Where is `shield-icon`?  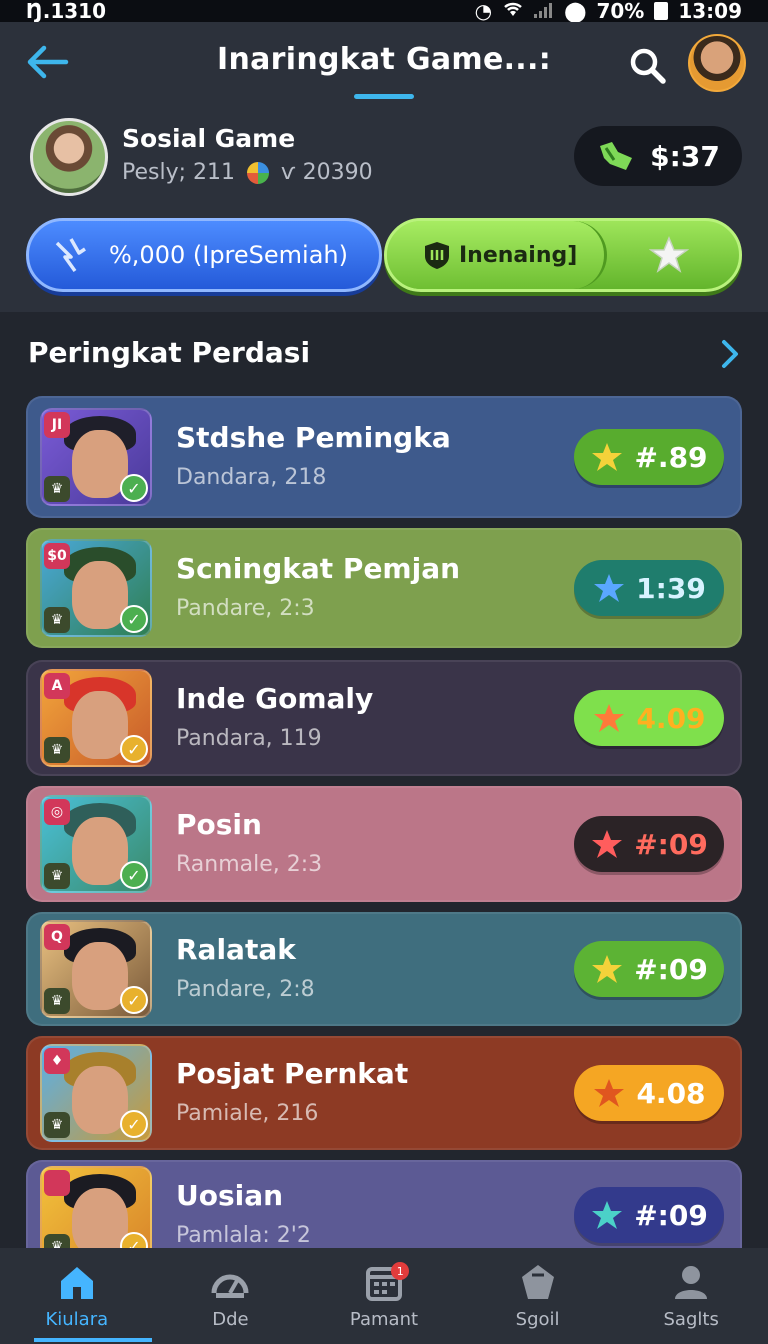 shield-icon is located at coordinates (437, 255).